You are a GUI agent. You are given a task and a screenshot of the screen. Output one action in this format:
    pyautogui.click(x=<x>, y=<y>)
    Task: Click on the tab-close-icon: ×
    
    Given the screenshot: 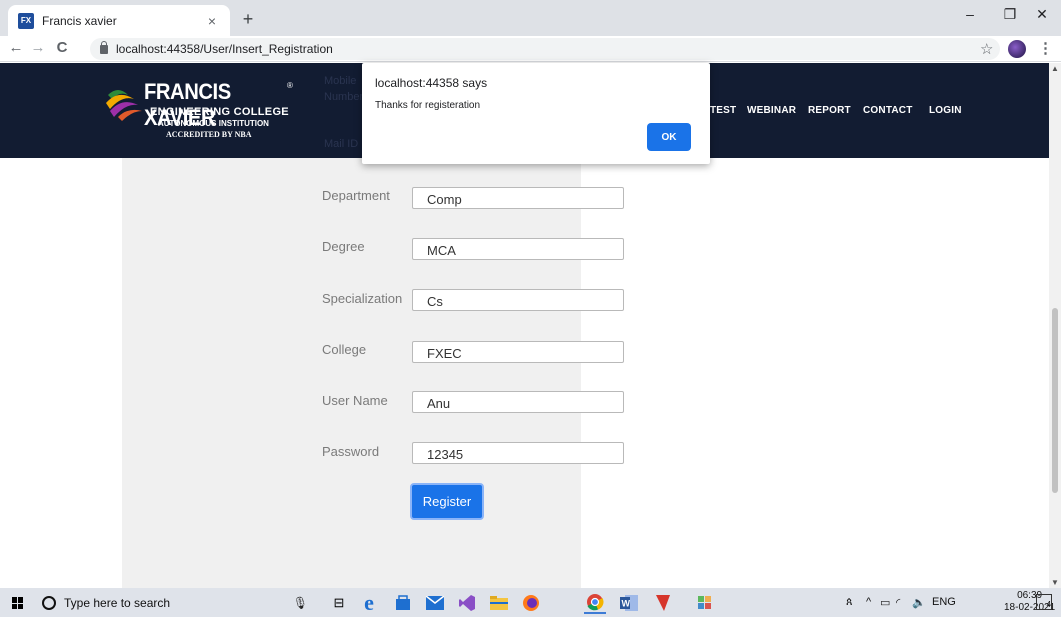 What is the action you would take?
    pyautogui.click(x=212, y=21)
    